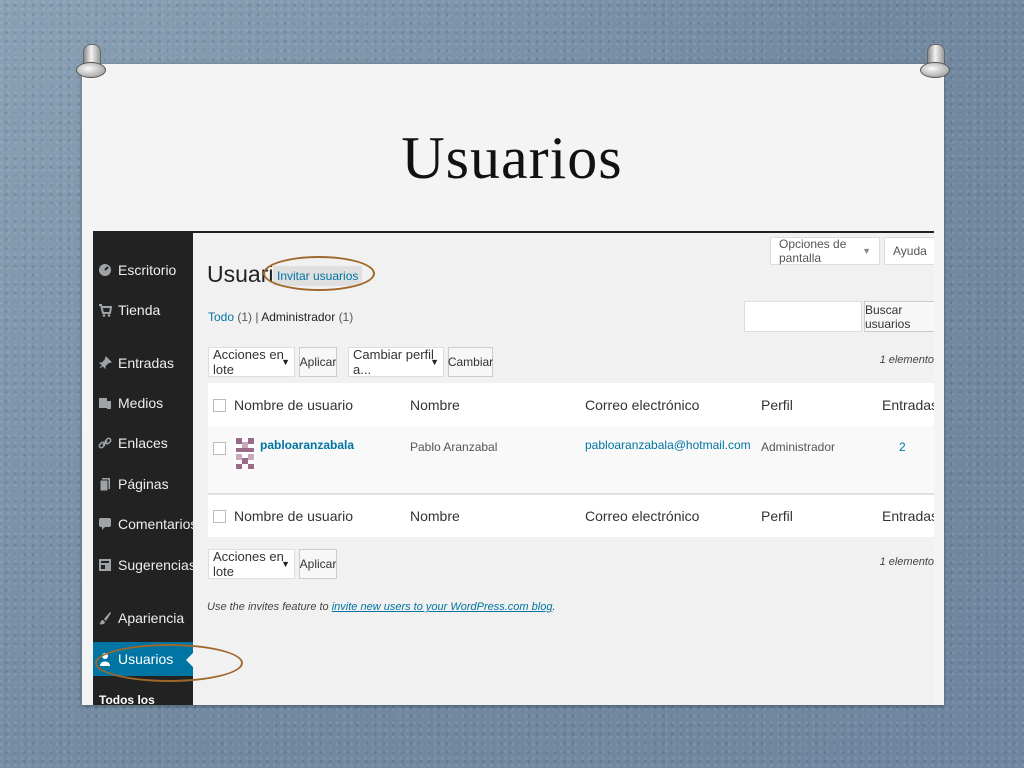 This screenshot has width=1024, height=768. Describe the element at coordinates (642, 516) in the screenshot. I see `col-email-footer: Correo electrónico` at that location.